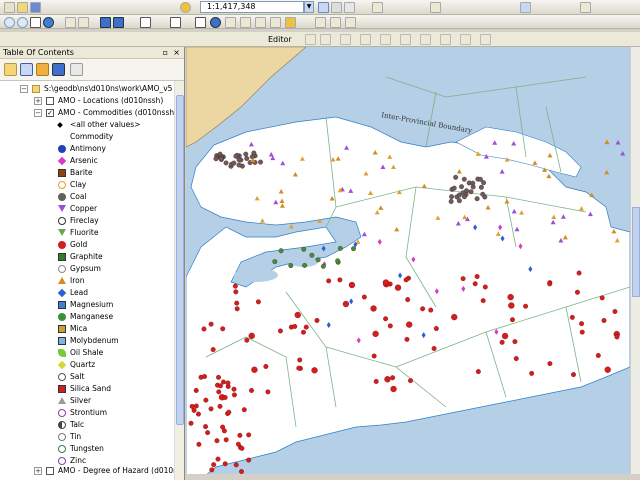  I want to click on catalog-icon, so click(349, 7).